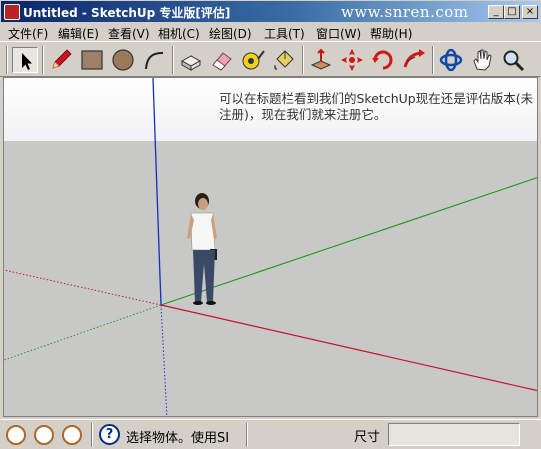  Describe the element at coordinates (348, 348) in the screenshot. I see `red-axis` at that location.